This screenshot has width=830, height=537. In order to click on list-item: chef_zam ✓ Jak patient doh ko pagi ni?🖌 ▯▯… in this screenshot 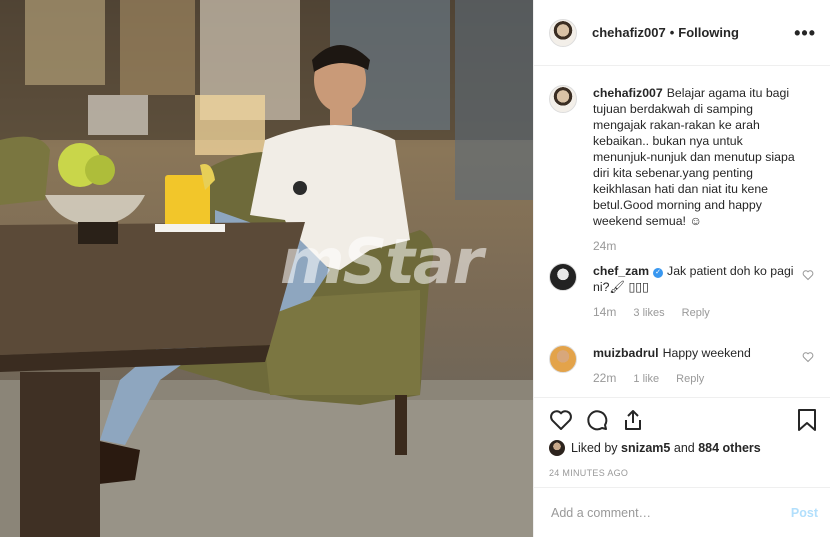, I will do `click(681, 291)`.